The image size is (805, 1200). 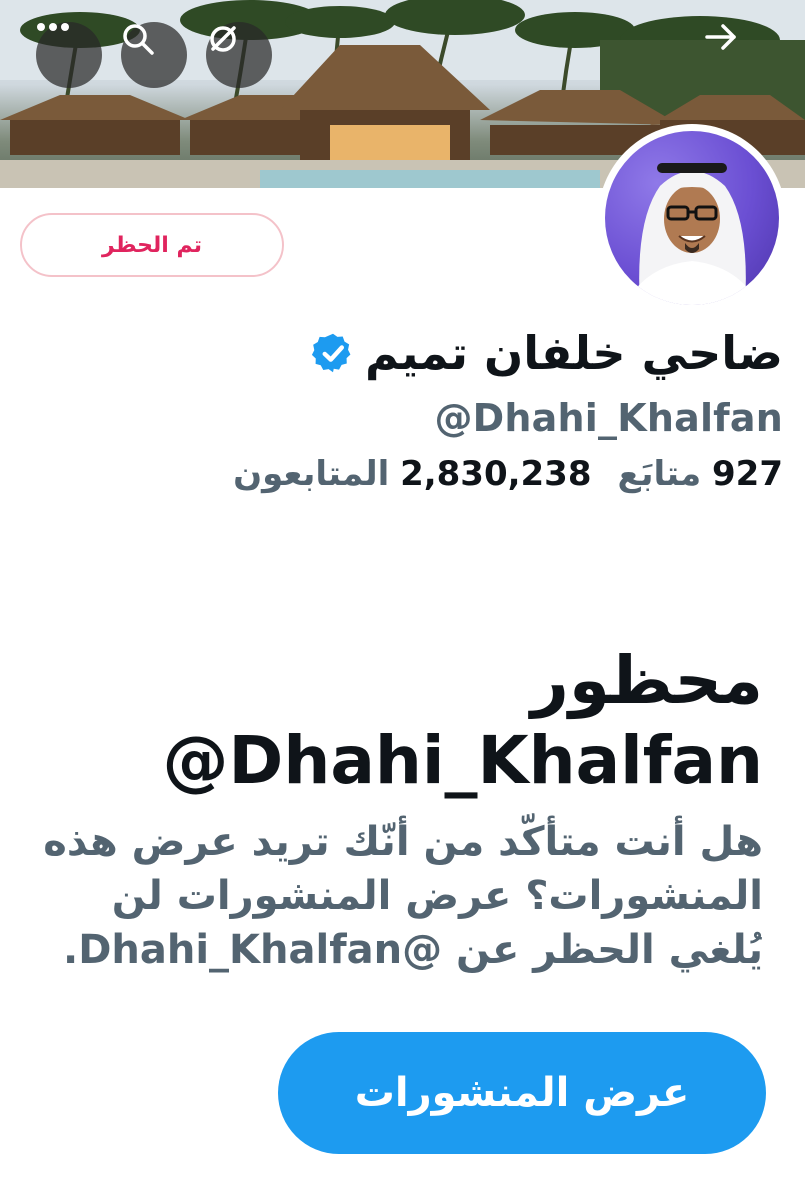 What do you see at coordinates (720, 37) in the screenshot?
I see `arrow-right-icon` at bounding box center [720, 37].